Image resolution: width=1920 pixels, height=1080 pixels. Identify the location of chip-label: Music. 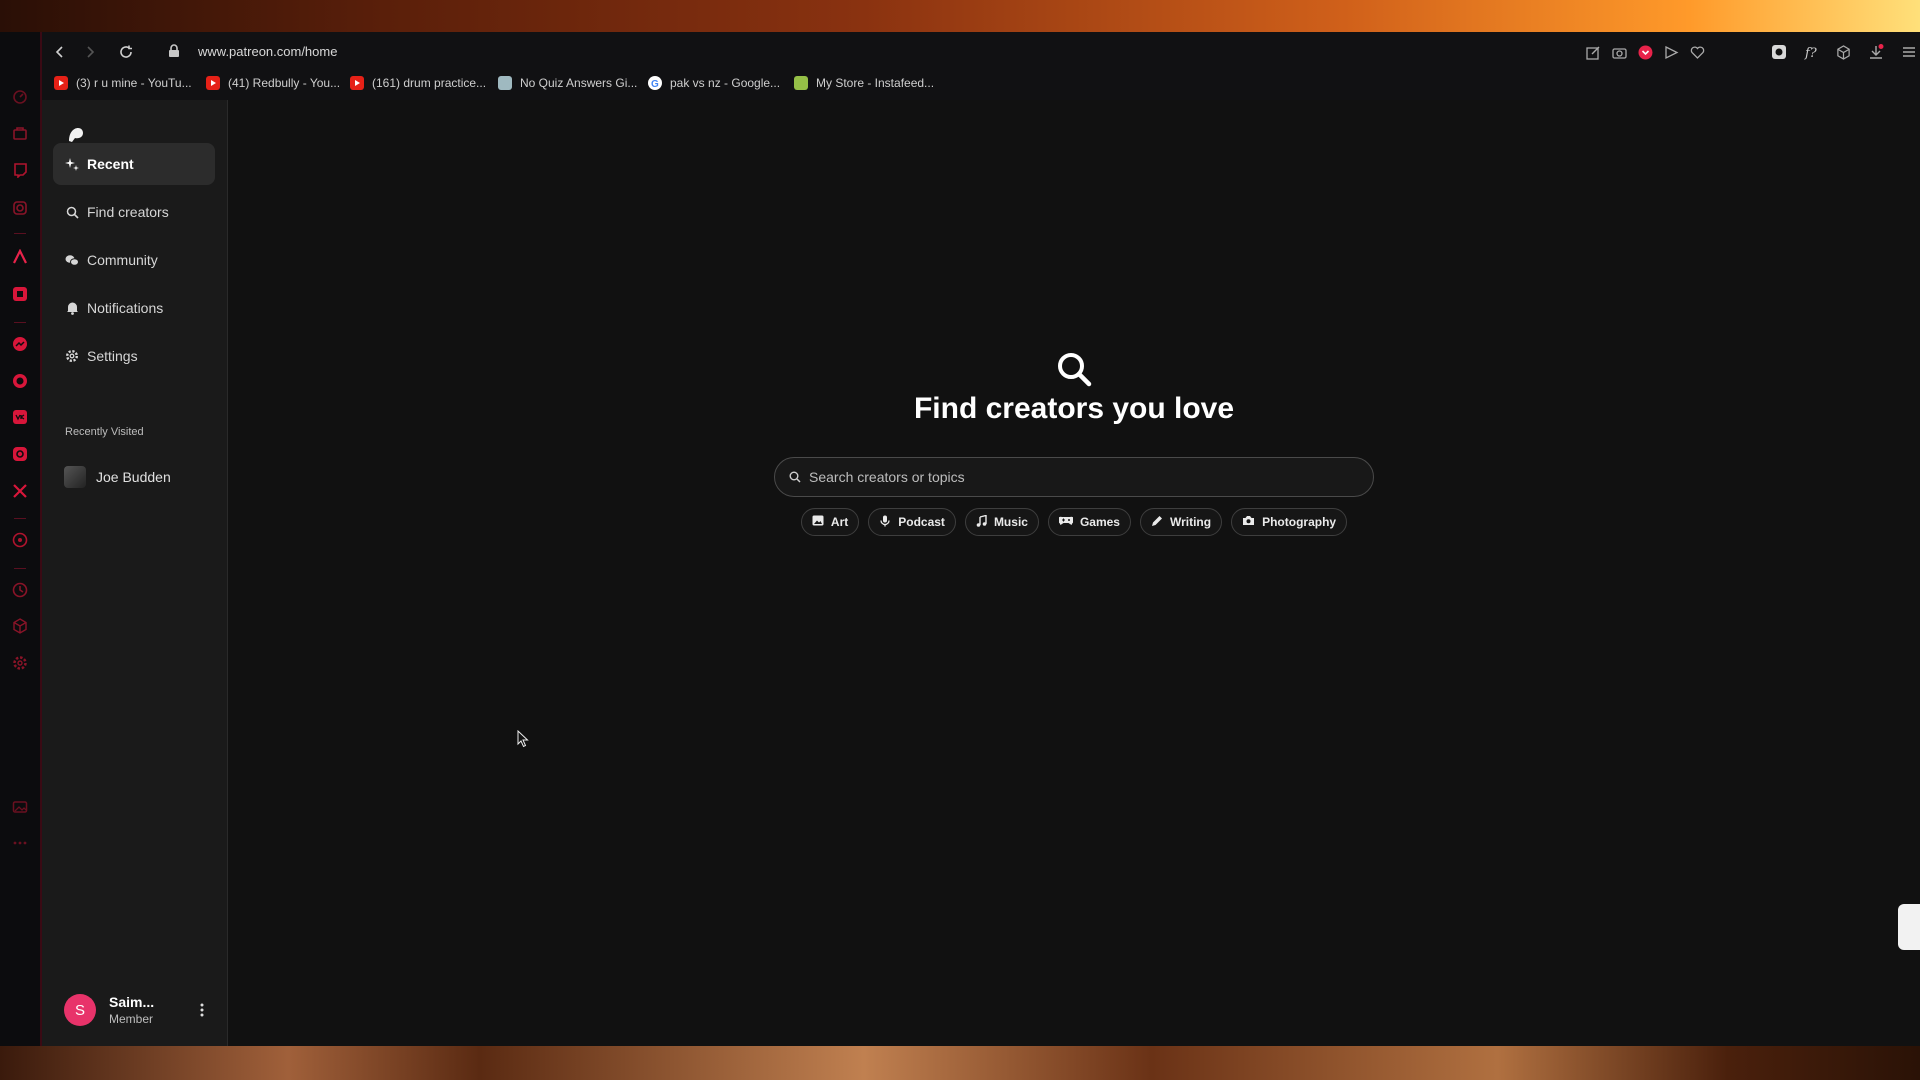
(1010, 522).